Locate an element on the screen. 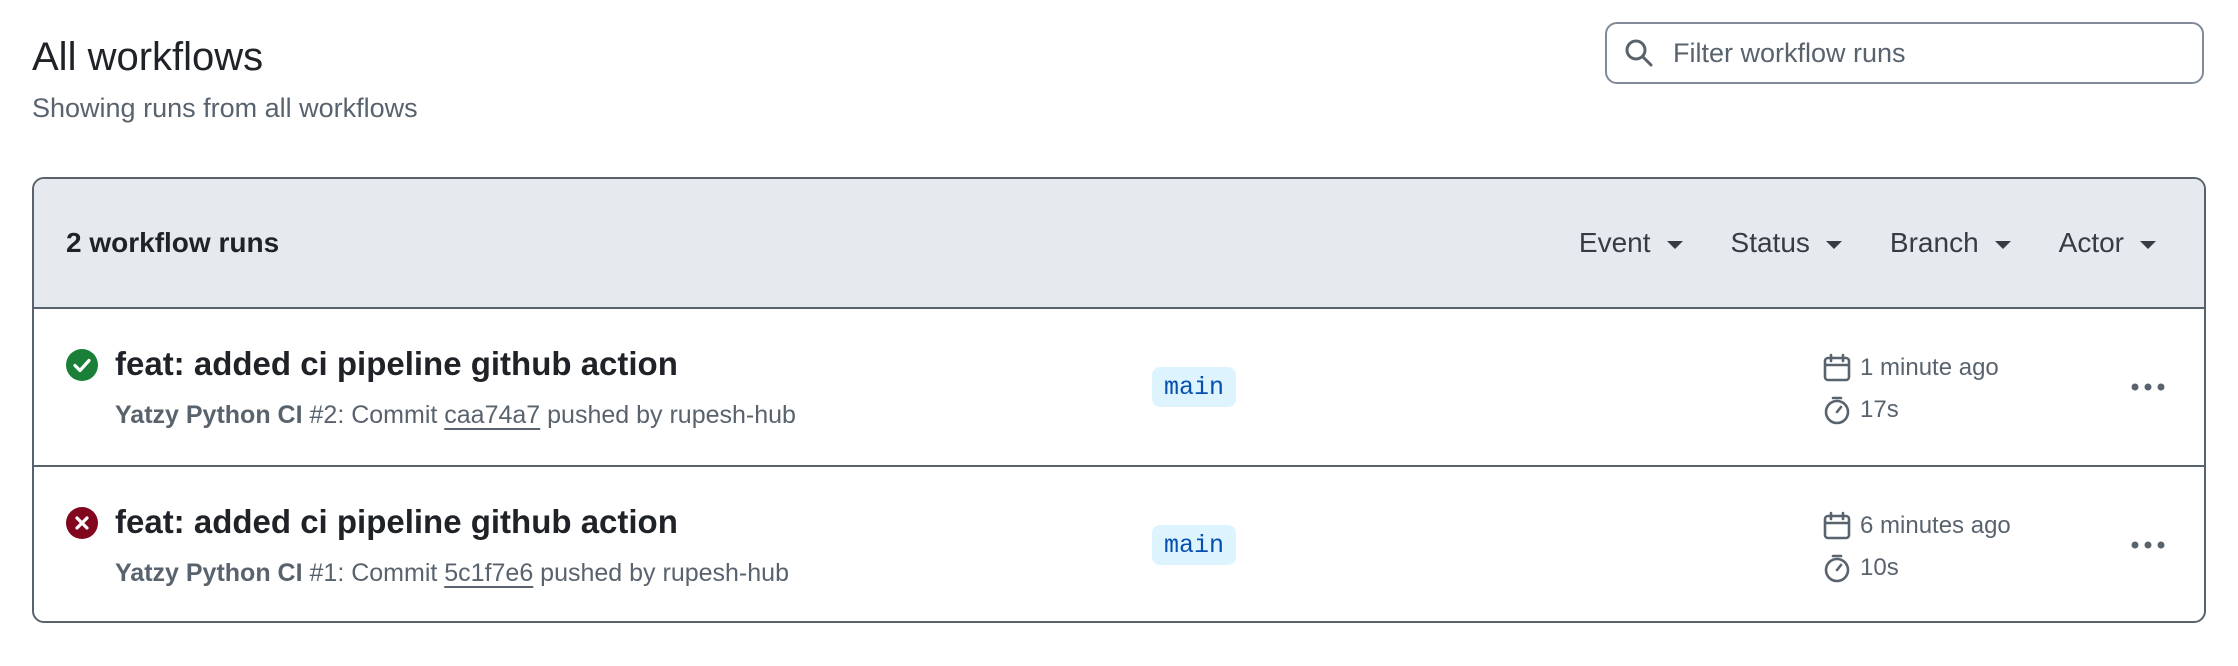  filter-bar: Event Status Branch Actor is located at coordinates (1843, 243).